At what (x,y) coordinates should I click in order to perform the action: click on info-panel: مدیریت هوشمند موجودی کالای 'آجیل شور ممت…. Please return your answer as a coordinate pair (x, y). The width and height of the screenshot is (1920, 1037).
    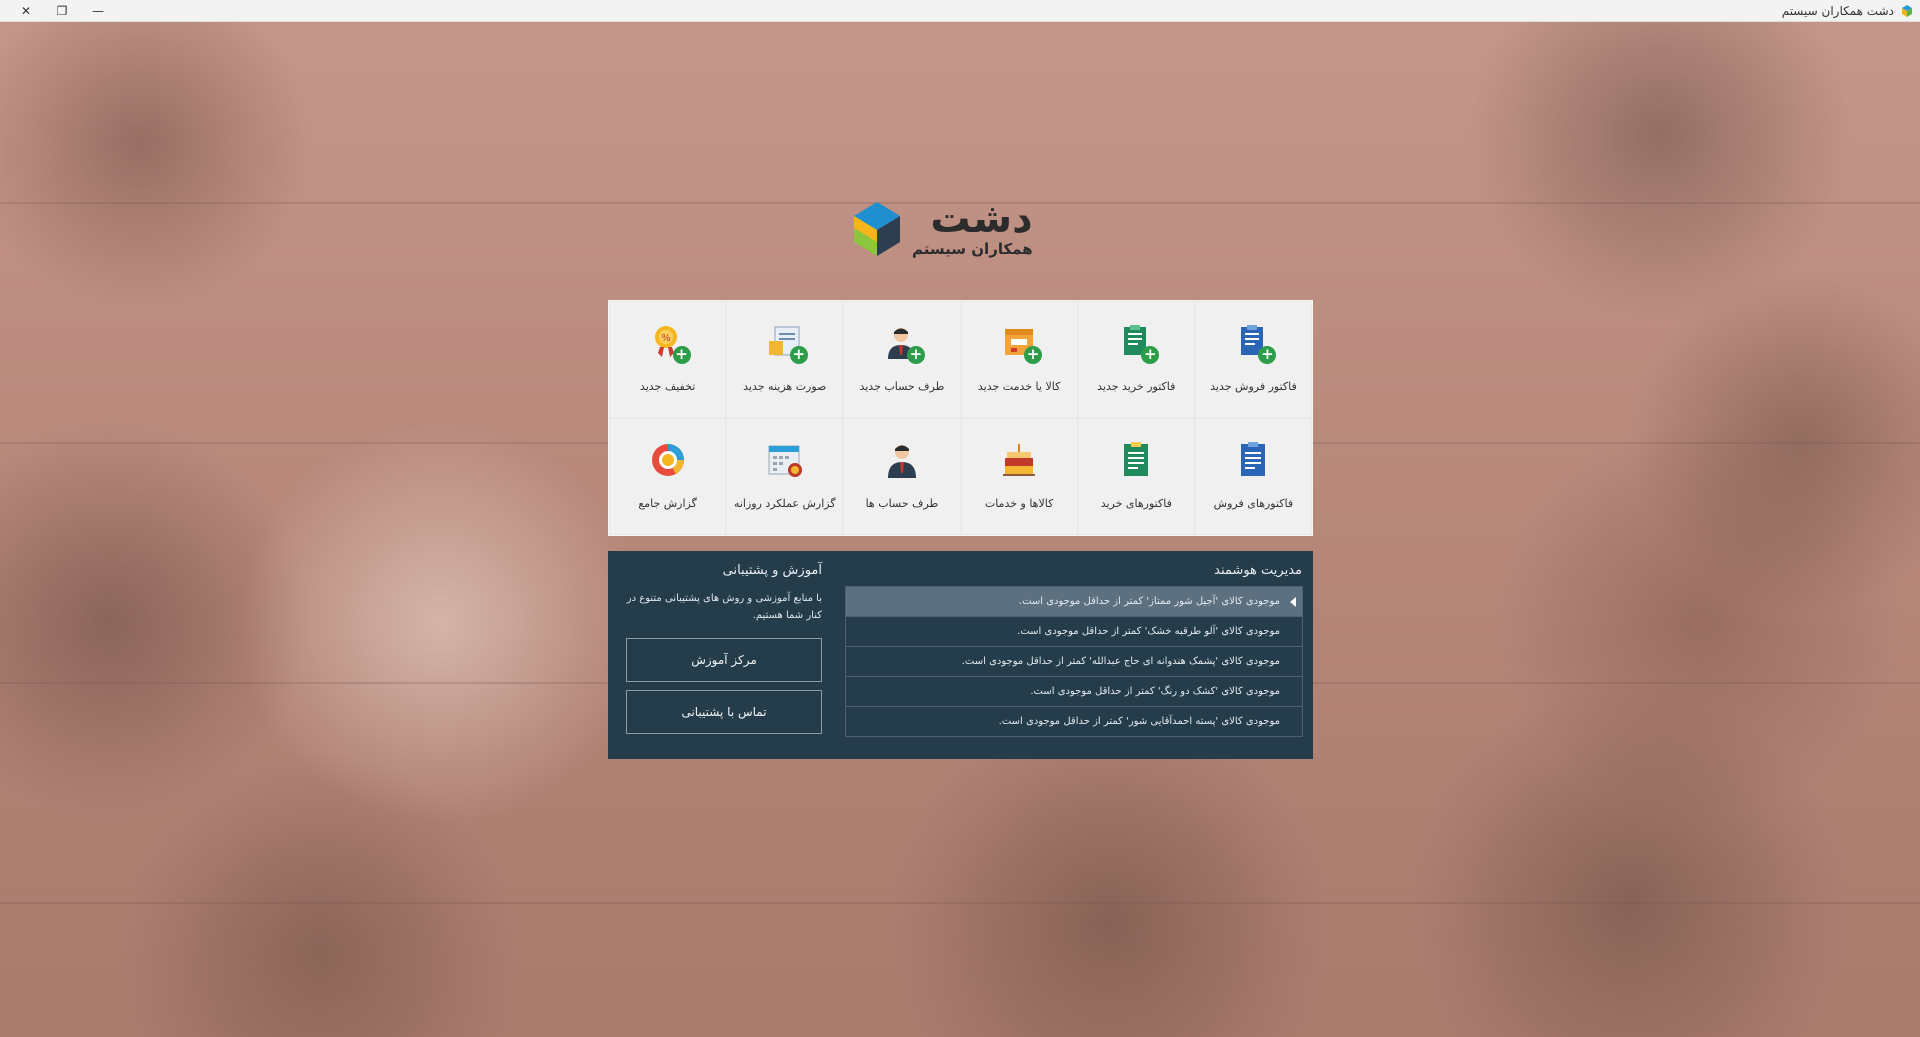
    Looking at the image, I should click on (960, 655).